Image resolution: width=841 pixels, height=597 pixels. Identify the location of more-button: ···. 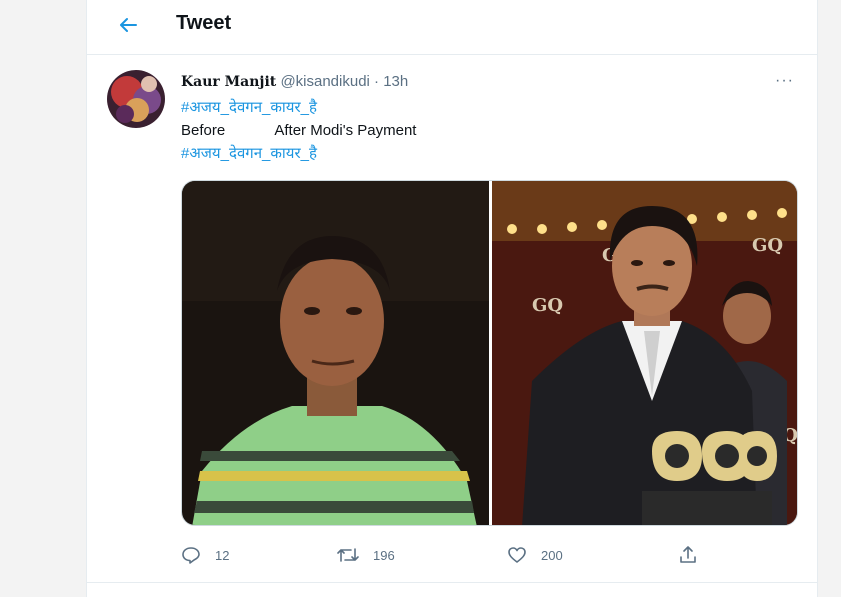
(787, 82).